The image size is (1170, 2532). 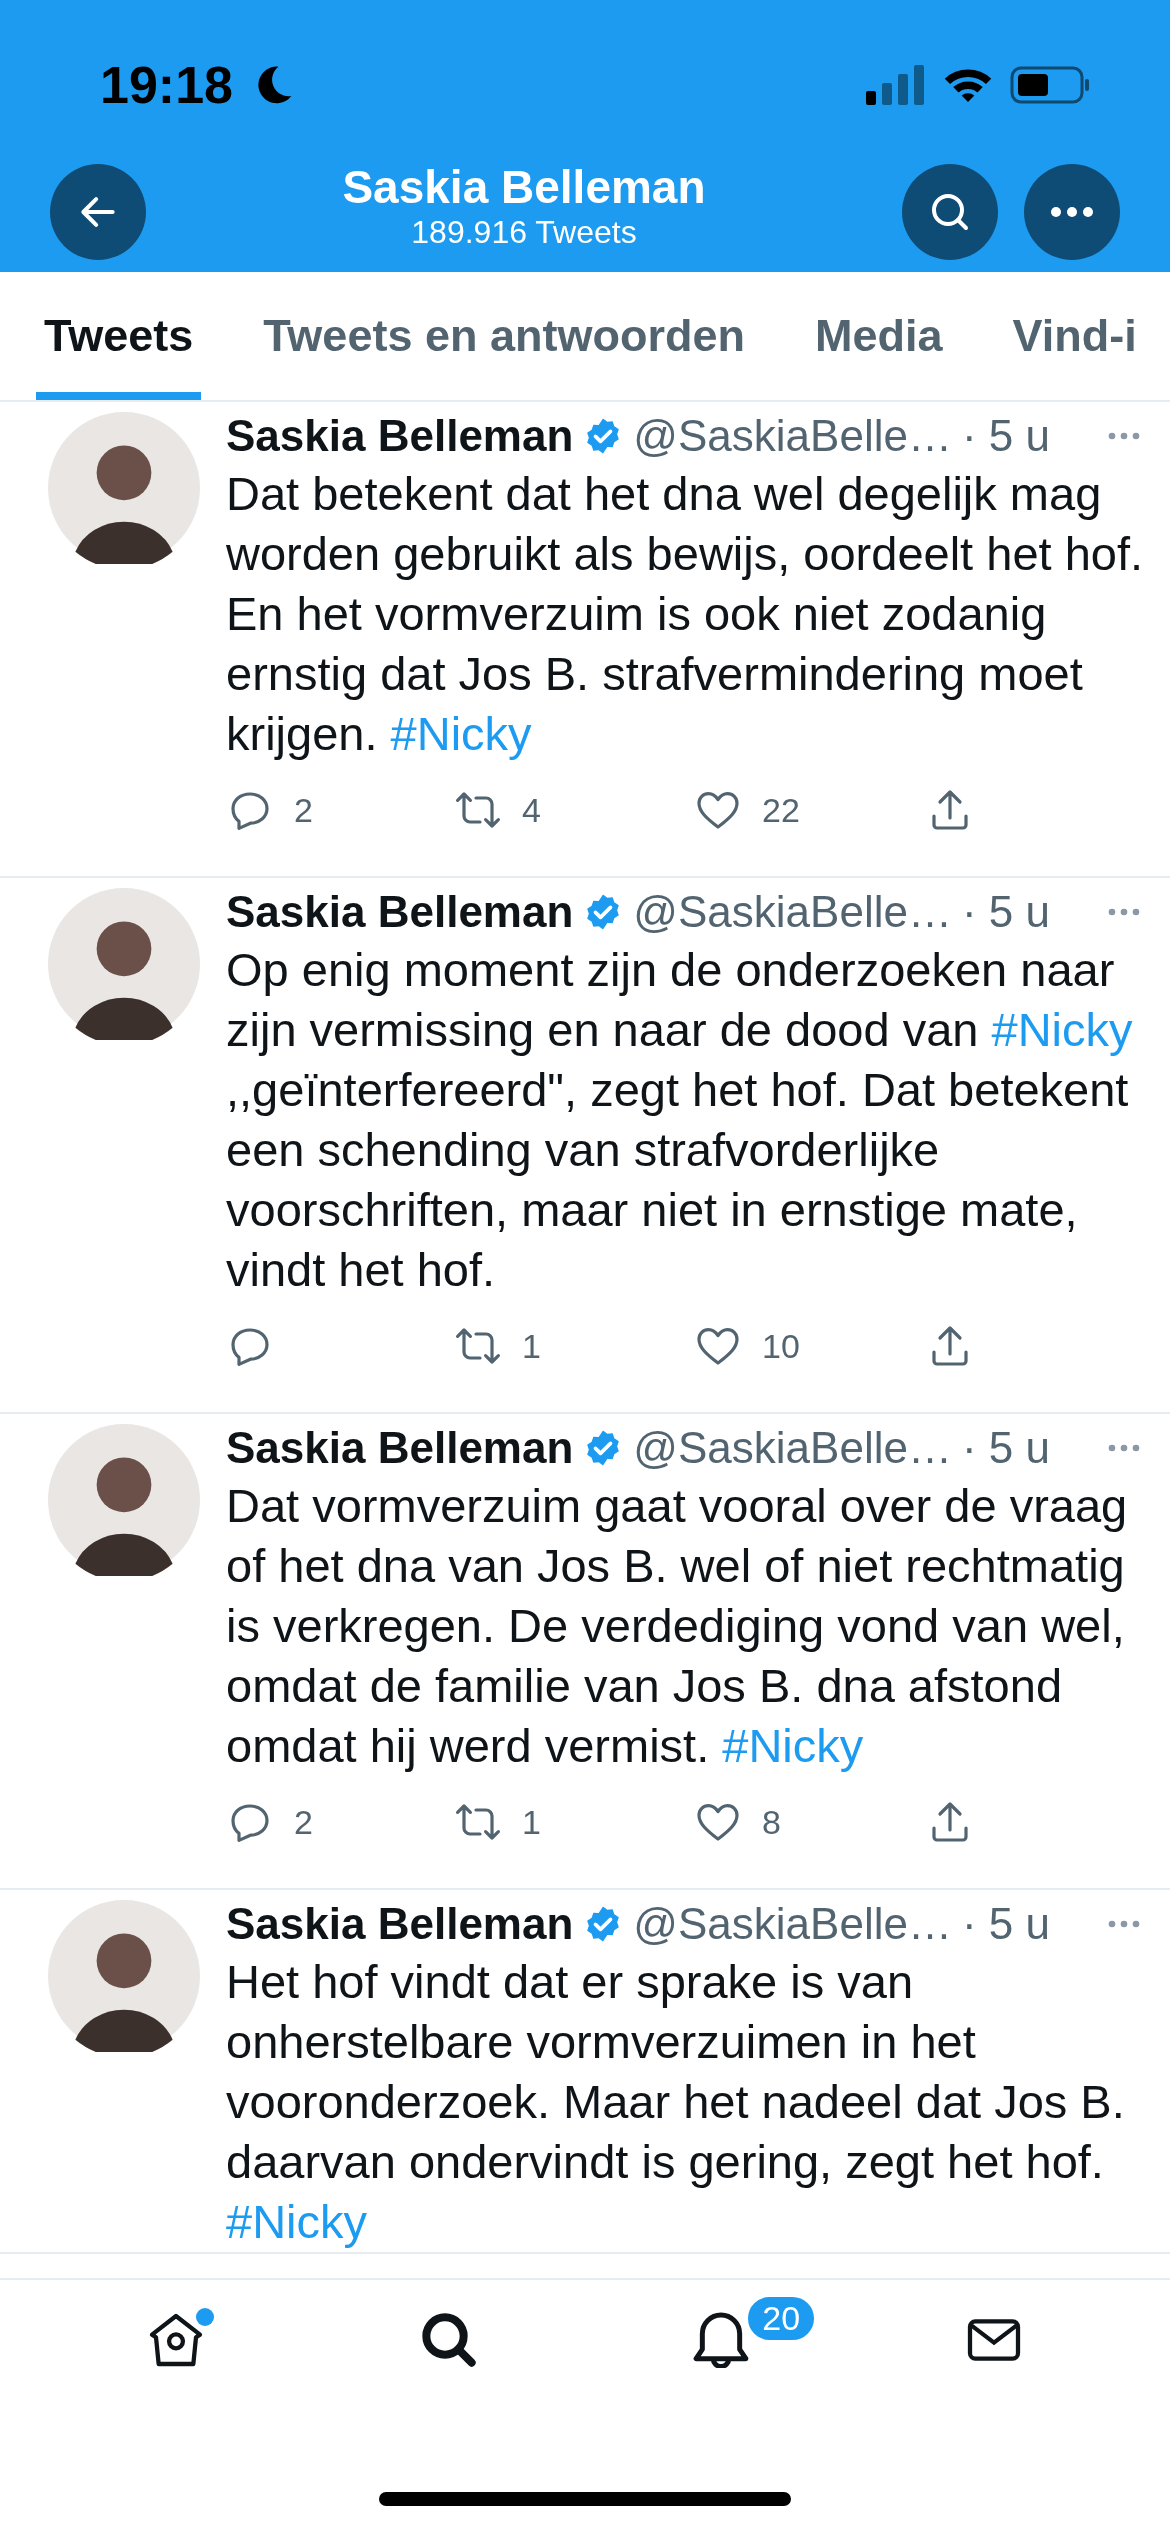 What do you see at coordinates (1074, 336) in the screenshot?
I see `profile-tab: Vind-i` at bounding box center [1074, 336].